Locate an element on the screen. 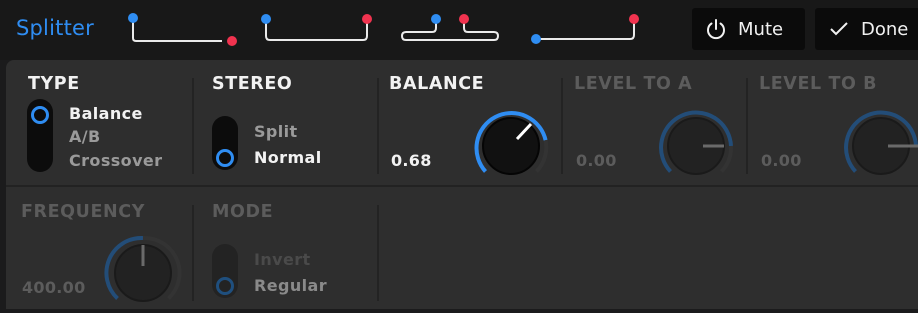  row-divider is located at coordinates (462, 186).